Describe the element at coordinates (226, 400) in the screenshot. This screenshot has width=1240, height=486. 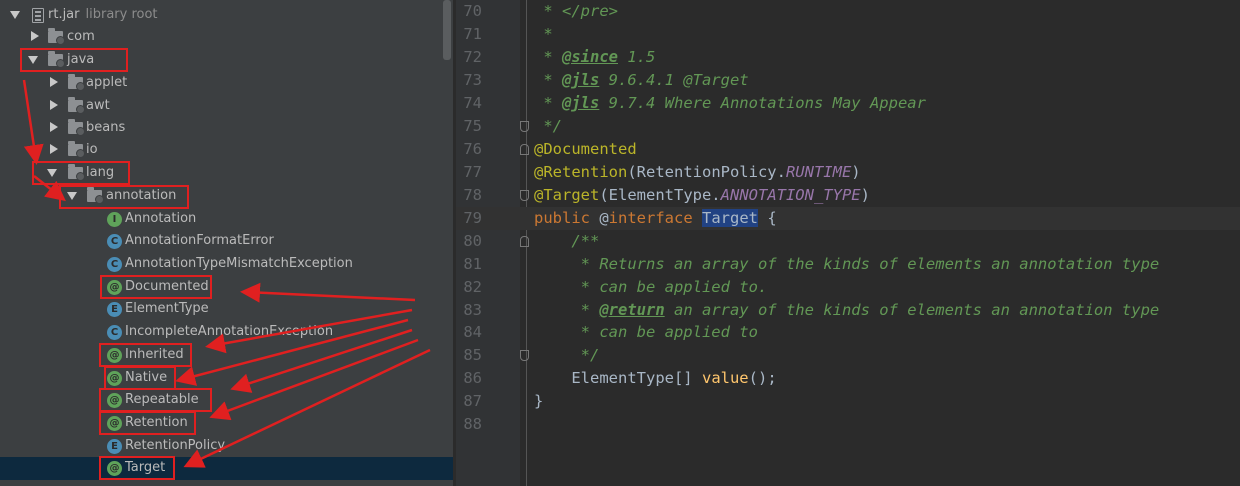
I see `tree-row-class: @ Repeatable` at that location.